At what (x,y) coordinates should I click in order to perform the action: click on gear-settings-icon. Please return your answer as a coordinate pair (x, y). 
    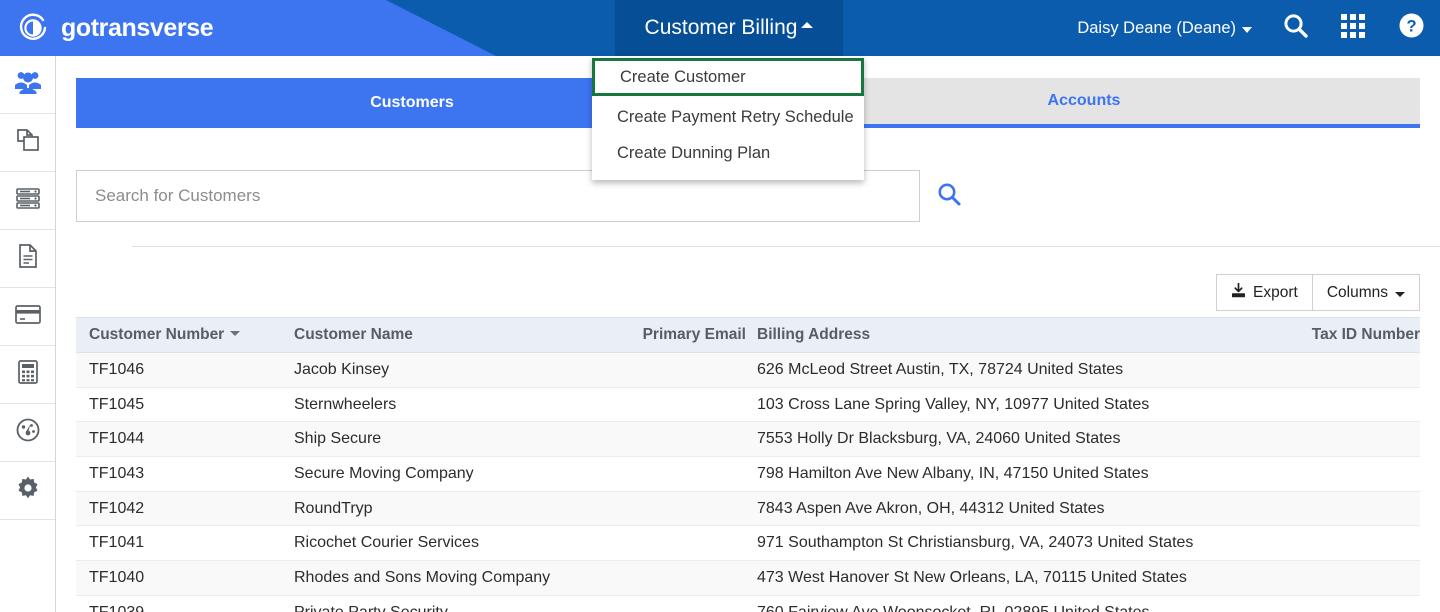
    Looking at the image, I should click on (28, 490).